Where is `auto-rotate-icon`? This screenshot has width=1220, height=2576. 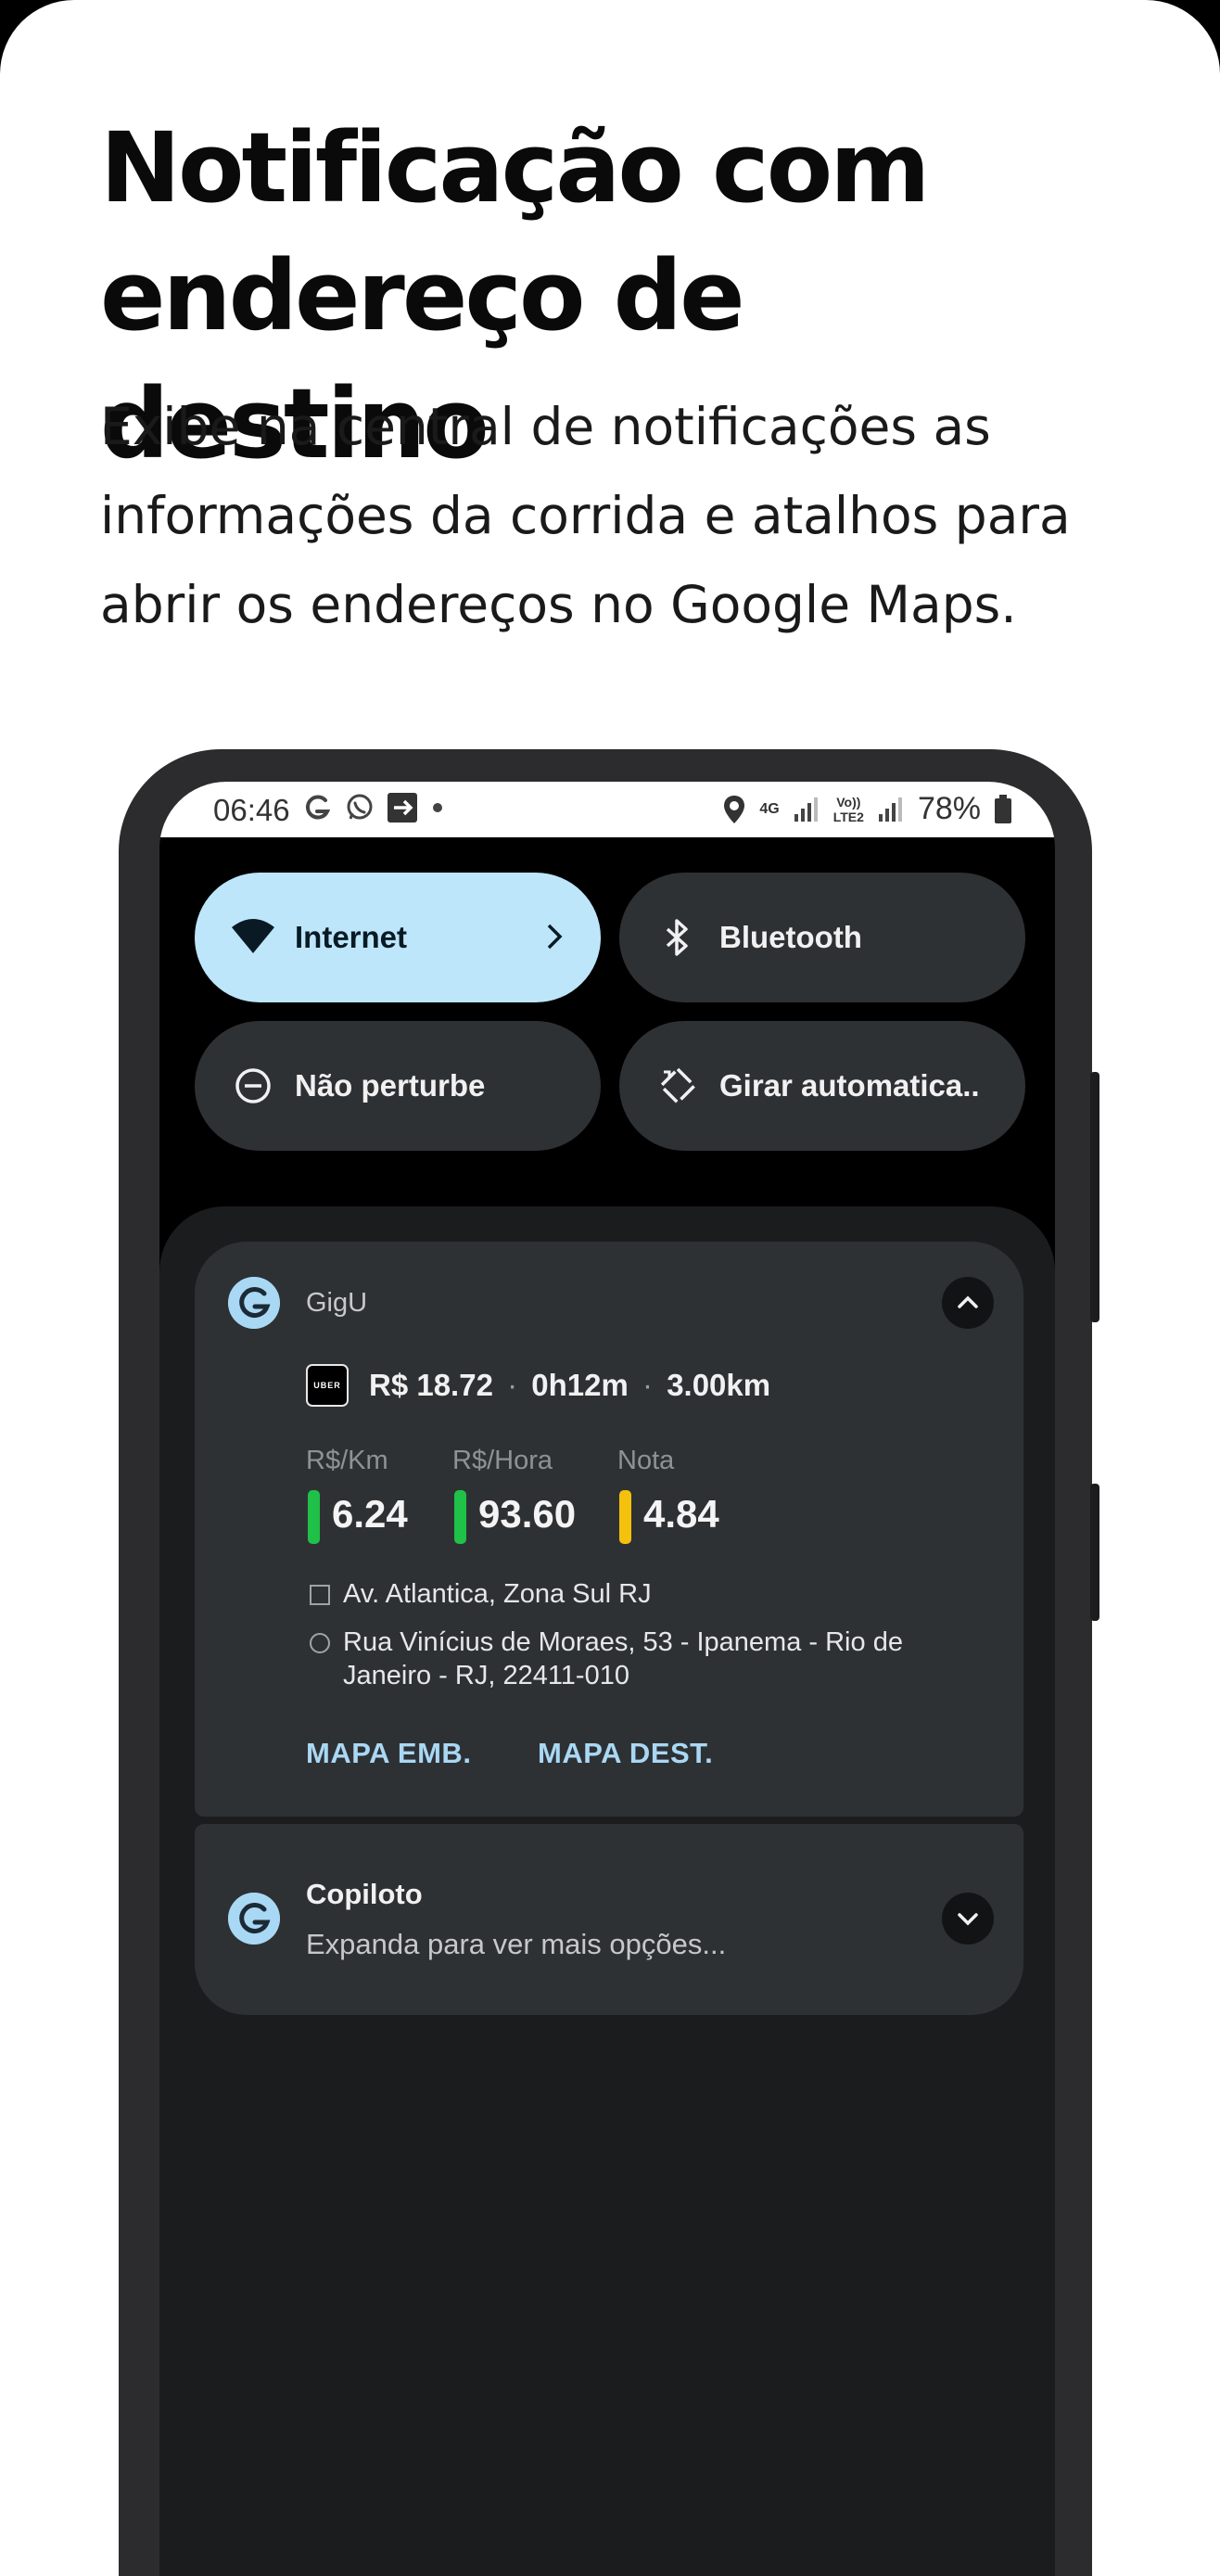 auto-rotate-icon is located at coordinates (677, 1085).